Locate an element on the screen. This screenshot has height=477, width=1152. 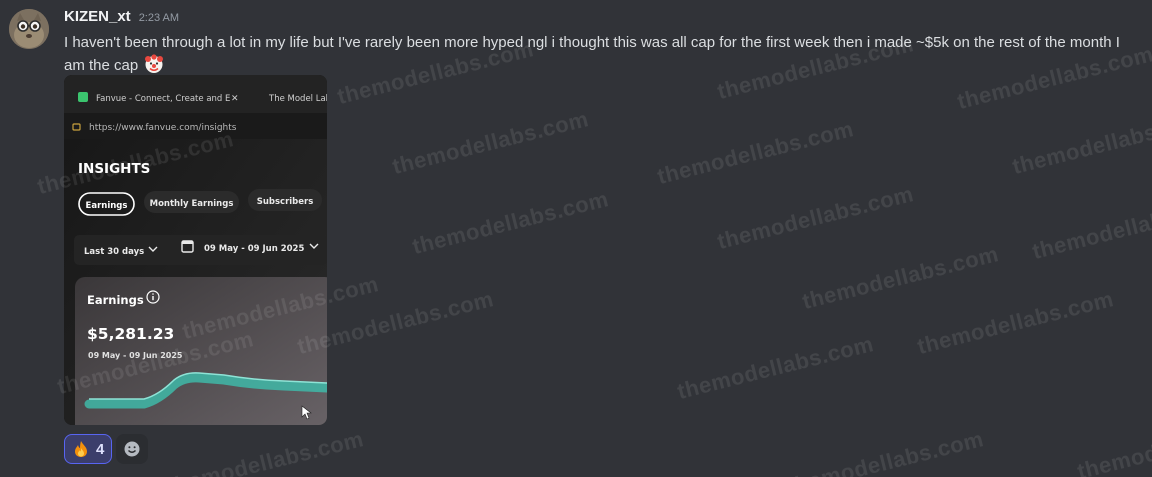
url-text: https://www.fanvue.com/insights is located at coordinates (163, 128).